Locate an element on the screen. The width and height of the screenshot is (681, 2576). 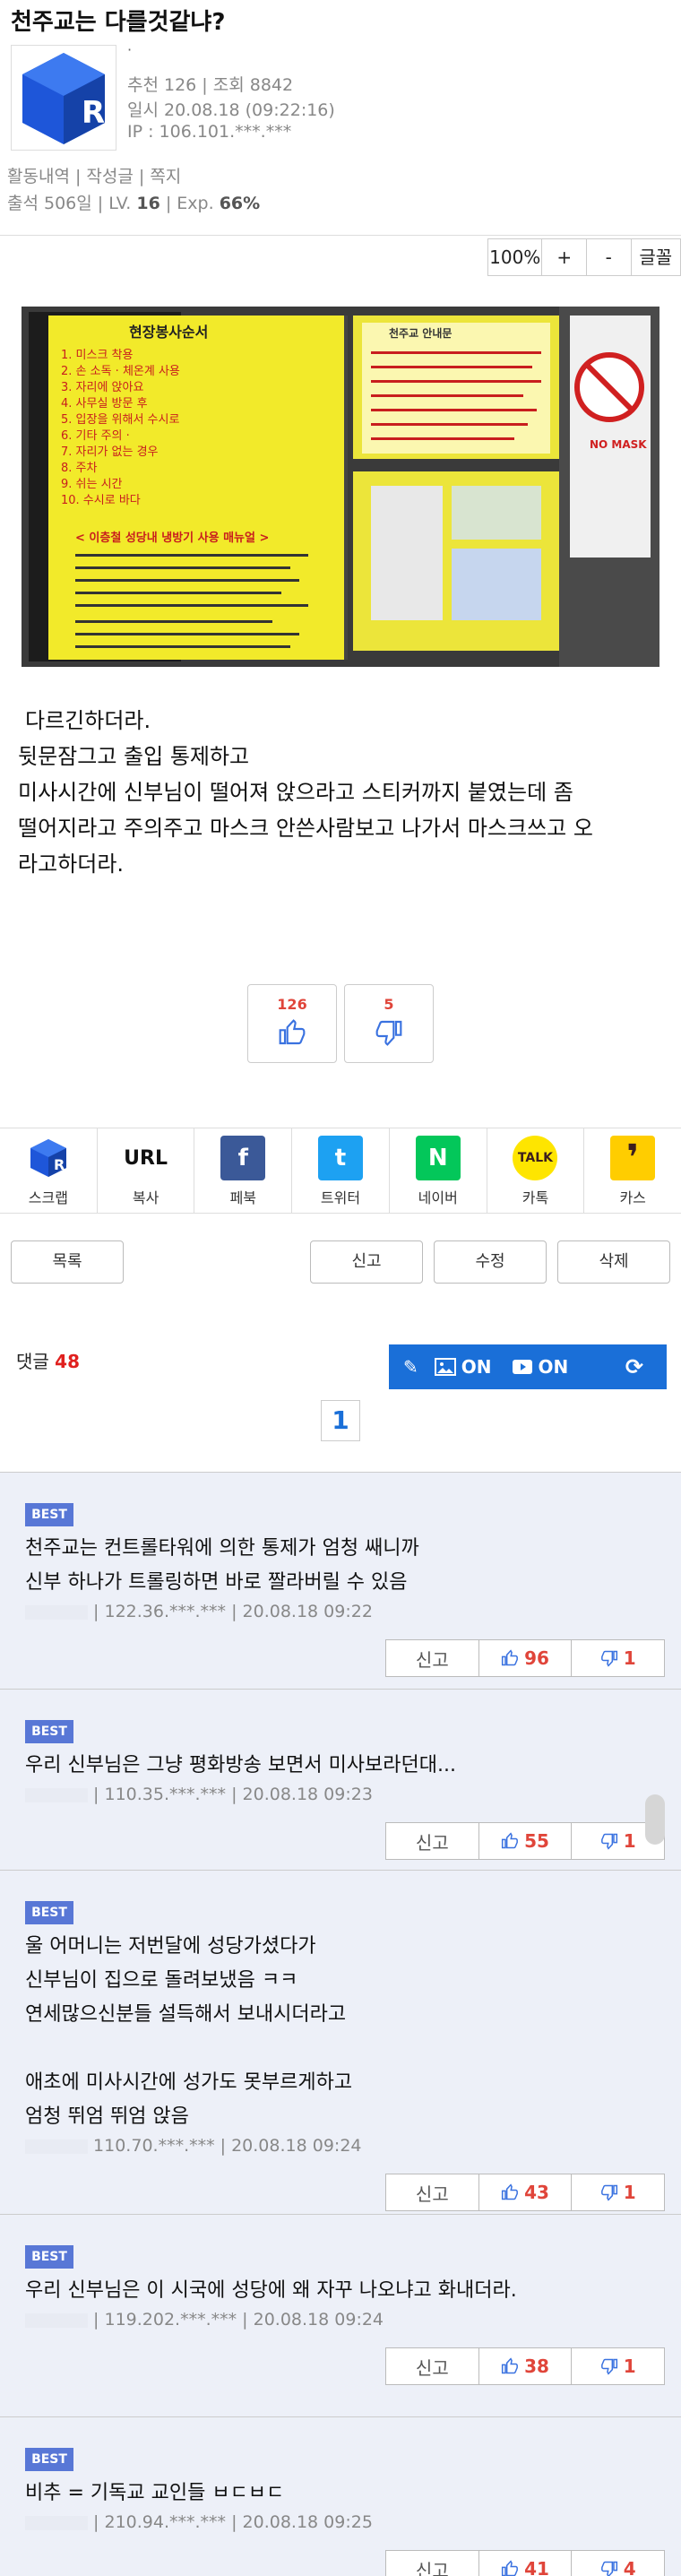
comment-actions: 신고 96 1 is located at coordinates (525, 1658).